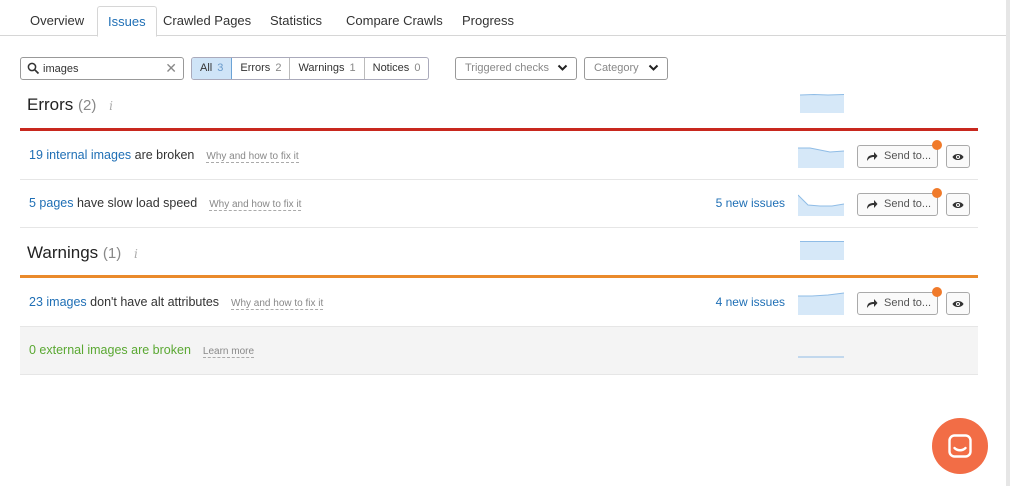 The height and width of the screenshot is (486, 1010). What do you see at coordinates (750, 203) in the screenshot?
I see `new-issues-link: 5 new issues` at bounding box center [750, 203].